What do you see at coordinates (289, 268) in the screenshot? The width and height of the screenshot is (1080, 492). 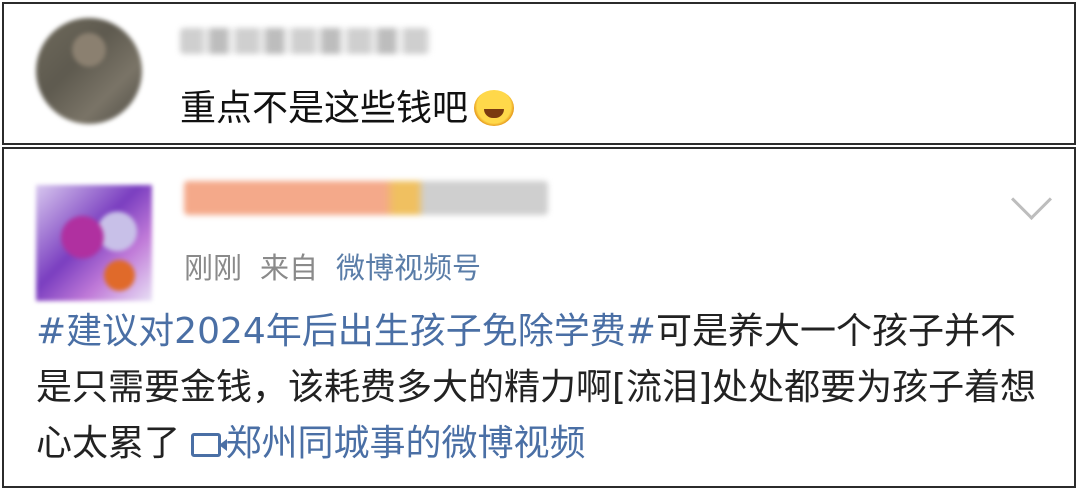 I see `from-label: 来自` at bounding box center [289, 268].